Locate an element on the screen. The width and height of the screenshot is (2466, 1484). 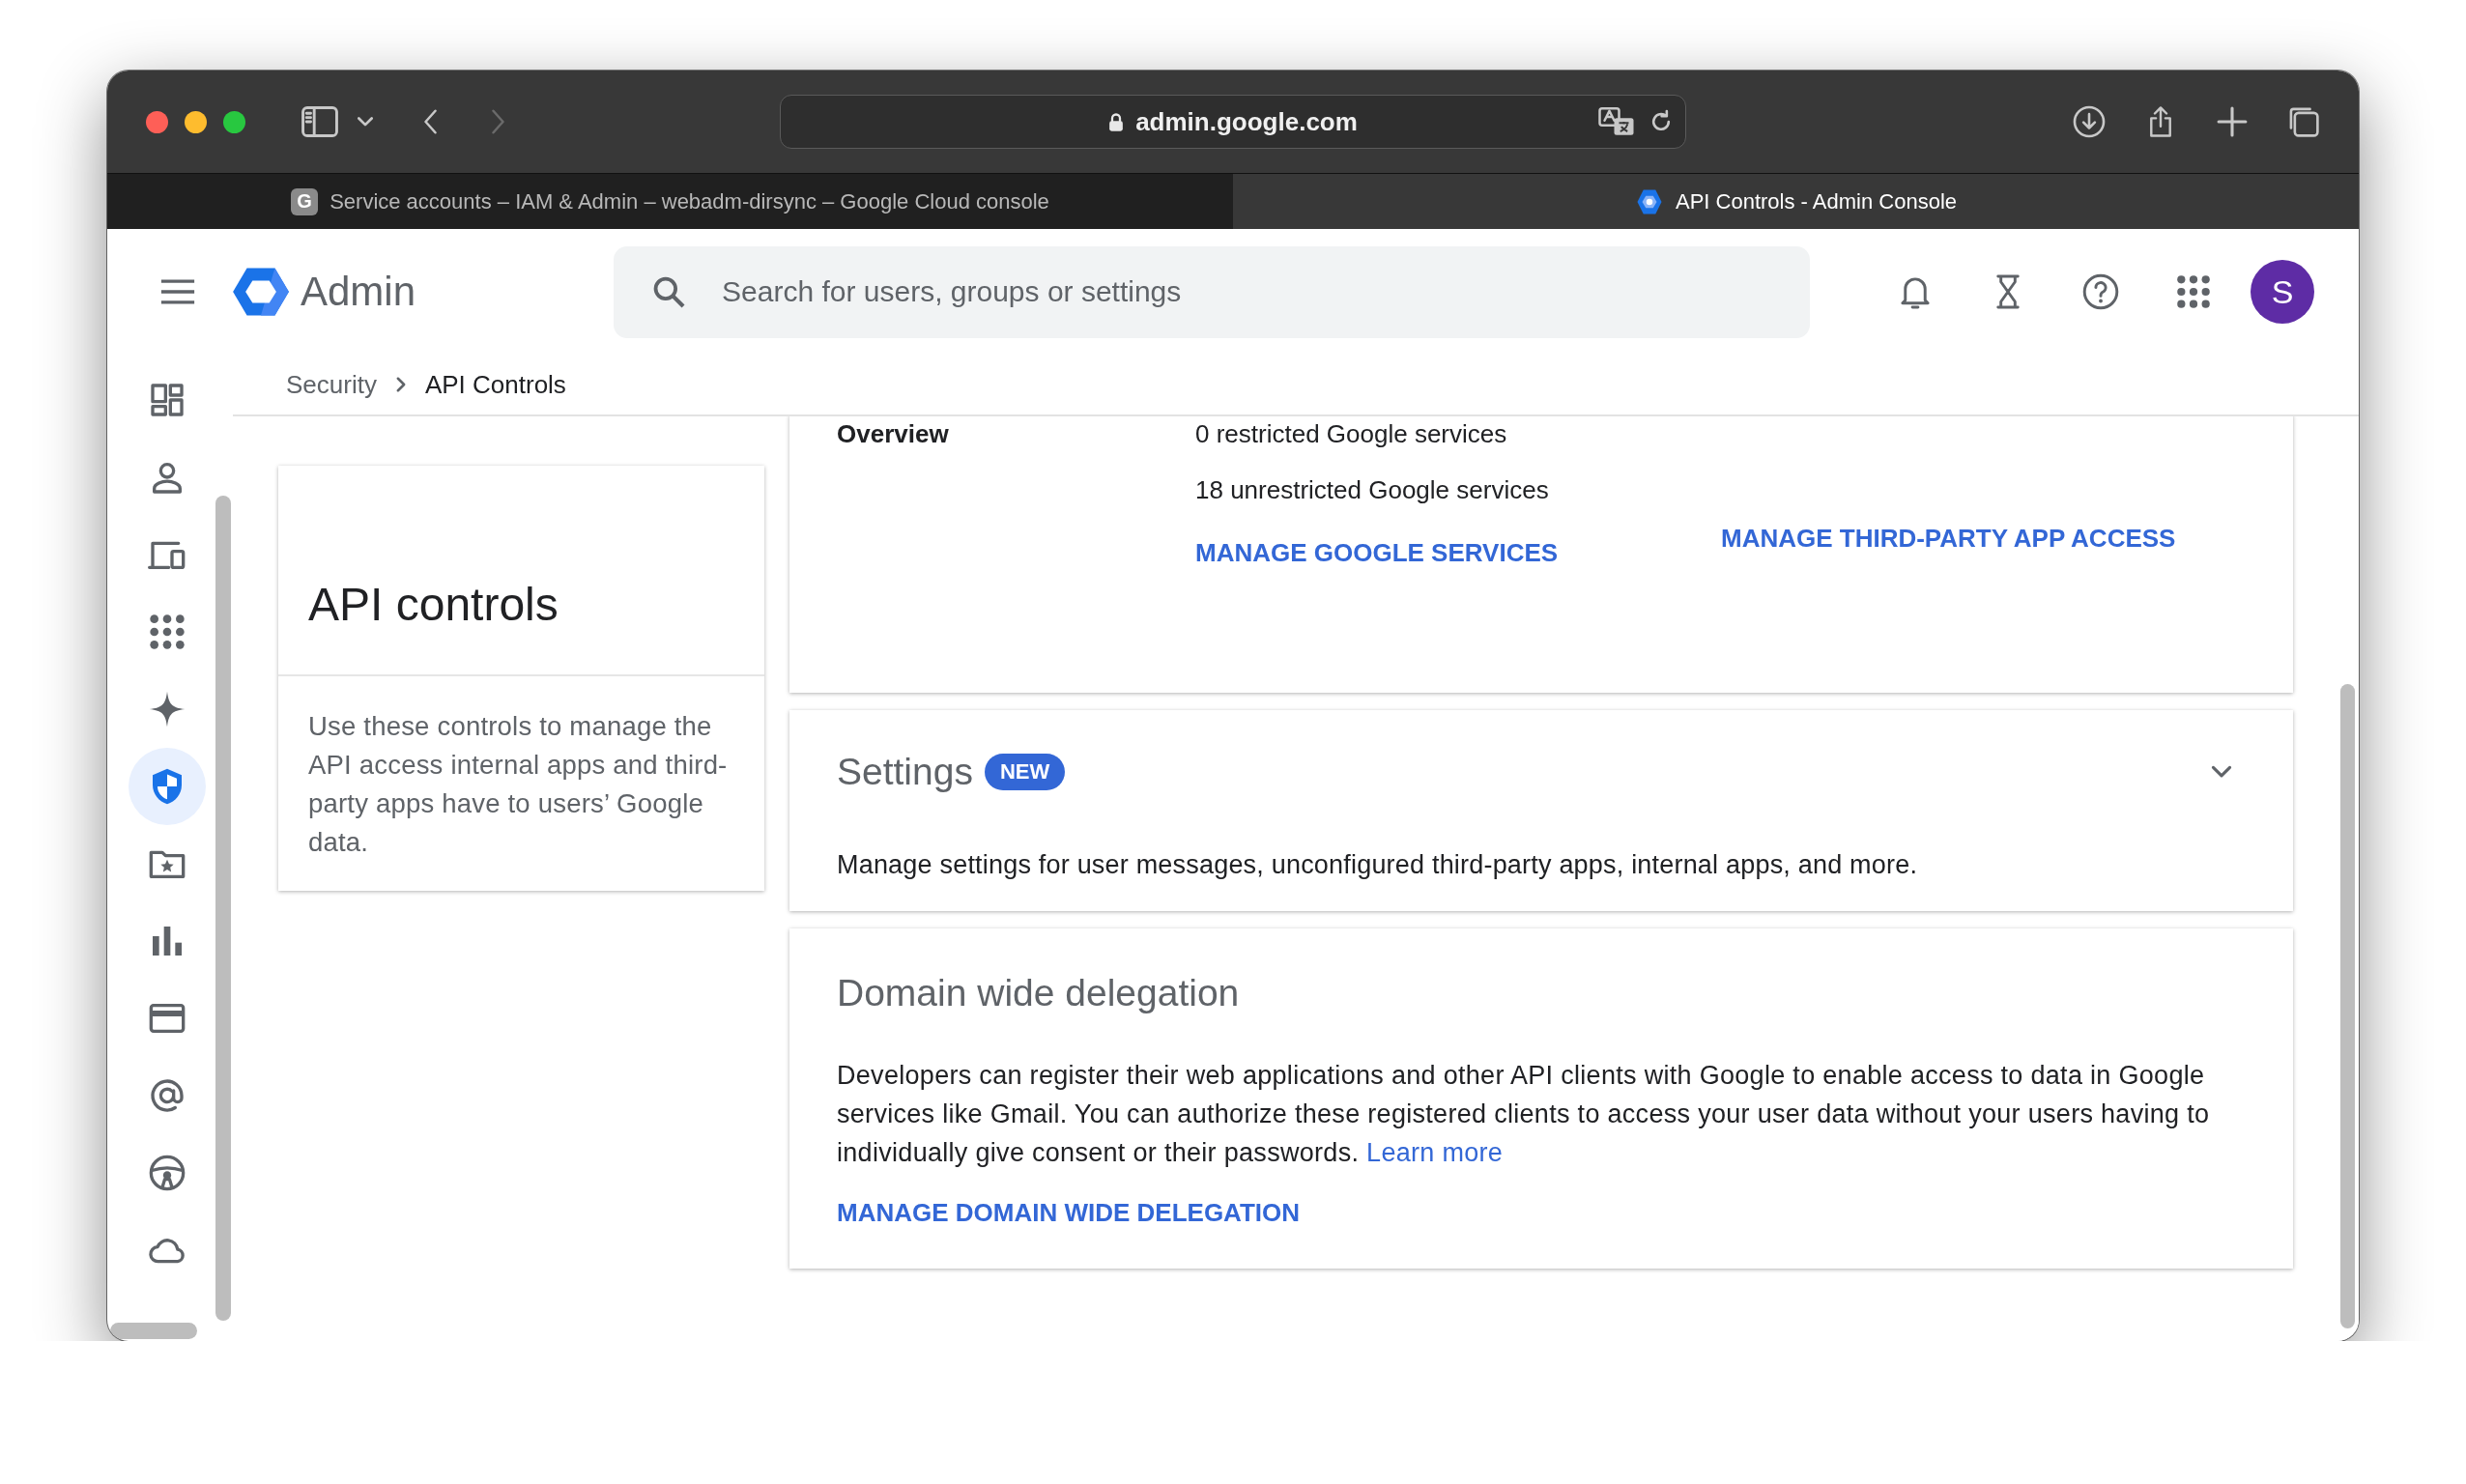
page-title: API controls is located at coordinates (433, 604).